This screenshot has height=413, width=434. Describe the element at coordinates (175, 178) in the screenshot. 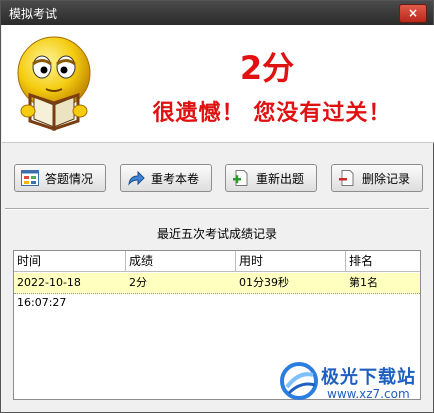

I see `retake-exam-label: 重考本卷` at that location.